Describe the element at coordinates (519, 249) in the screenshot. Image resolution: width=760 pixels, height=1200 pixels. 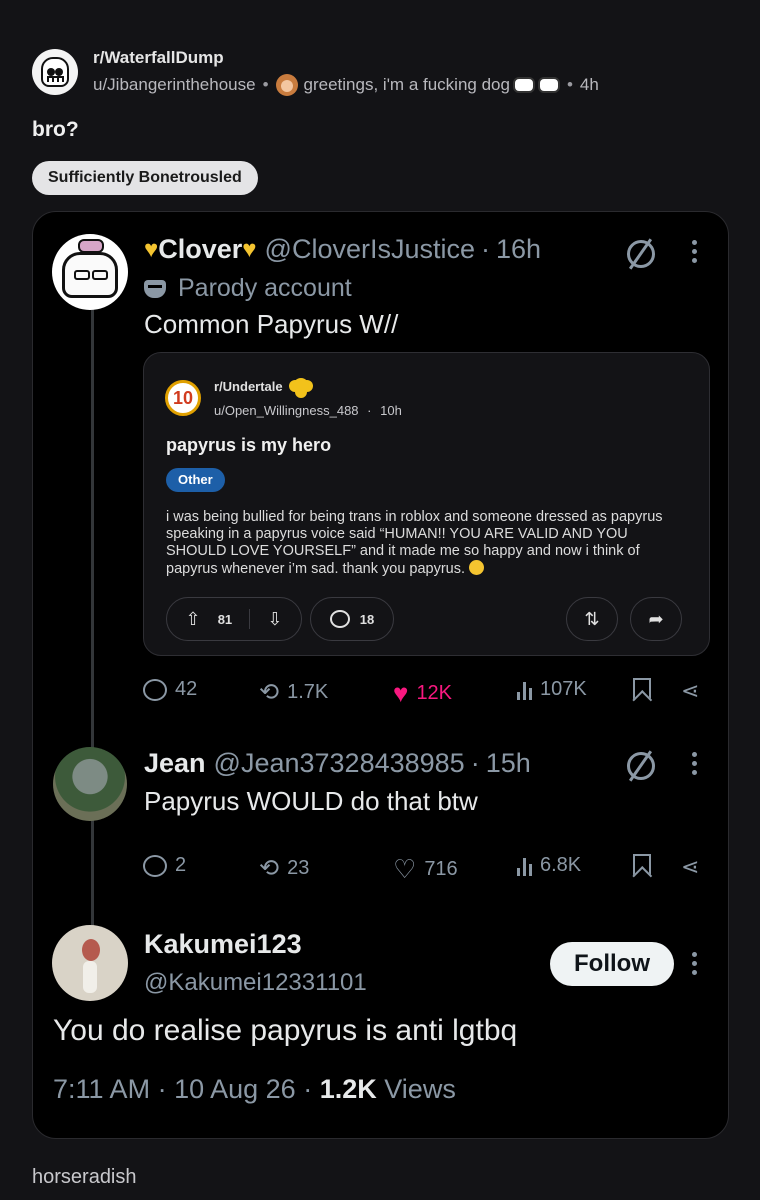
I see `tweet1-time: 16h` at that location.